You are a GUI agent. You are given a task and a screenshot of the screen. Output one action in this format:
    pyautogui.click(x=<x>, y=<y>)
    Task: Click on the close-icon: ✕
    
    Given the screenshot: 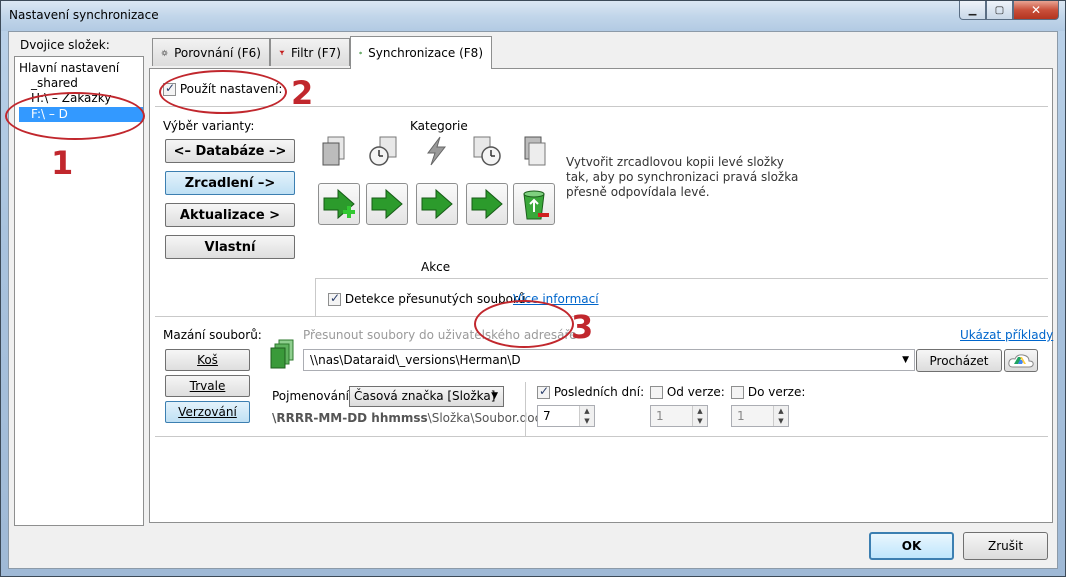 What is the action you would take?
    pyautogui.click(x=1036, y=10)
    